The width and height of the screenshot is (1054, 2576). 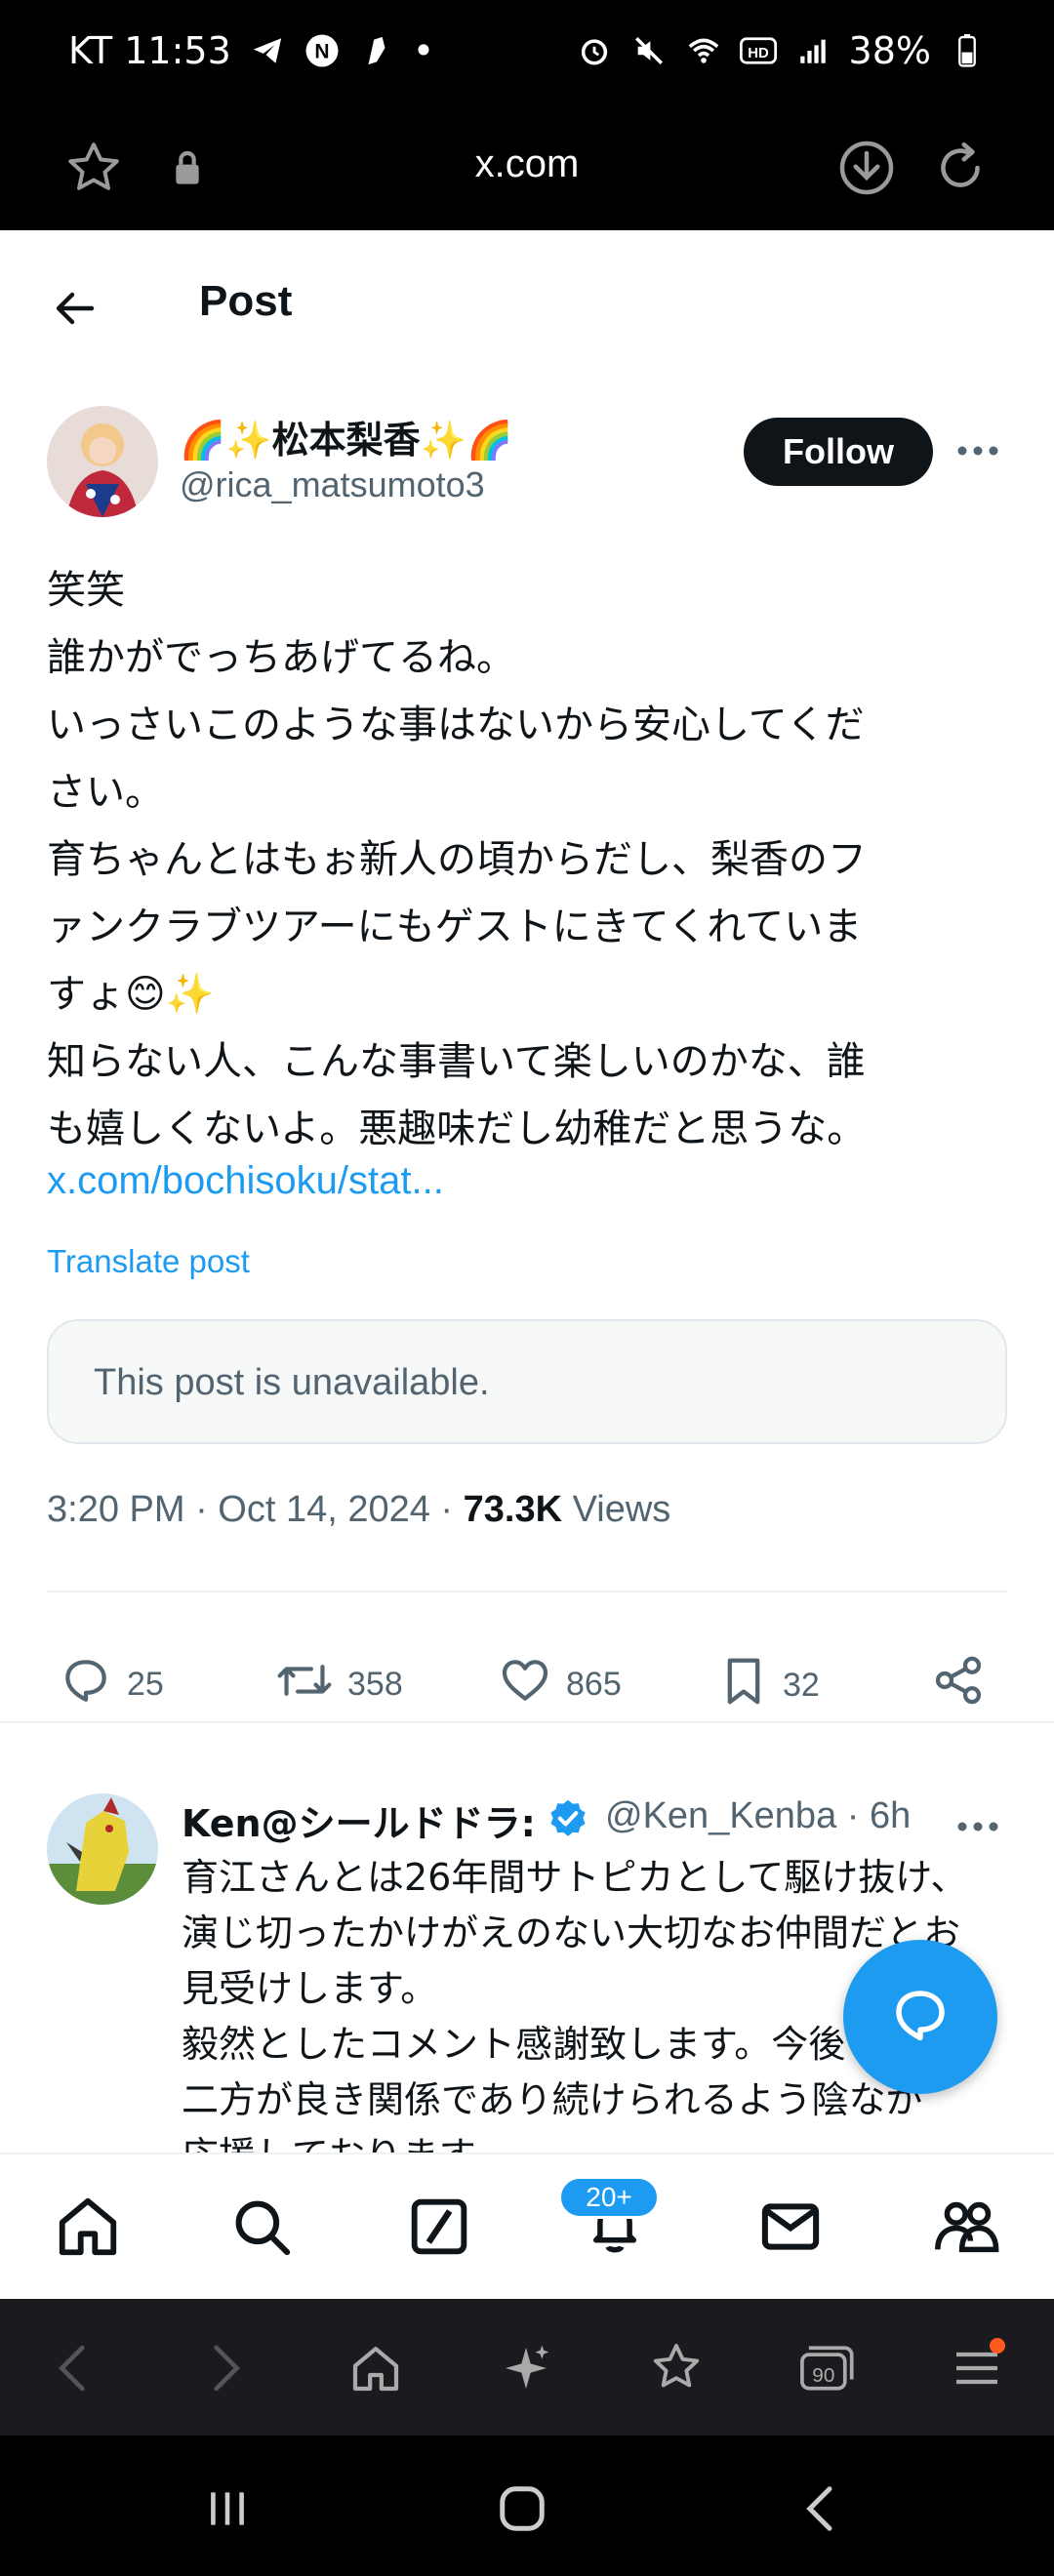 I want to click on post-text-line: 知らない人、こんな事書いて楽しいのかな、誰, so click(x=456, y=1061).